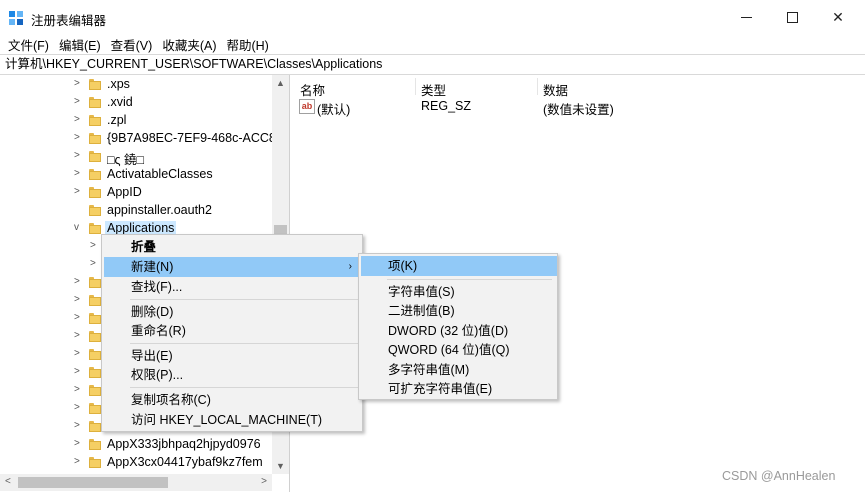 The image size is (865, 492). I want to click on column-header-data: 数据, so click(555, 89).